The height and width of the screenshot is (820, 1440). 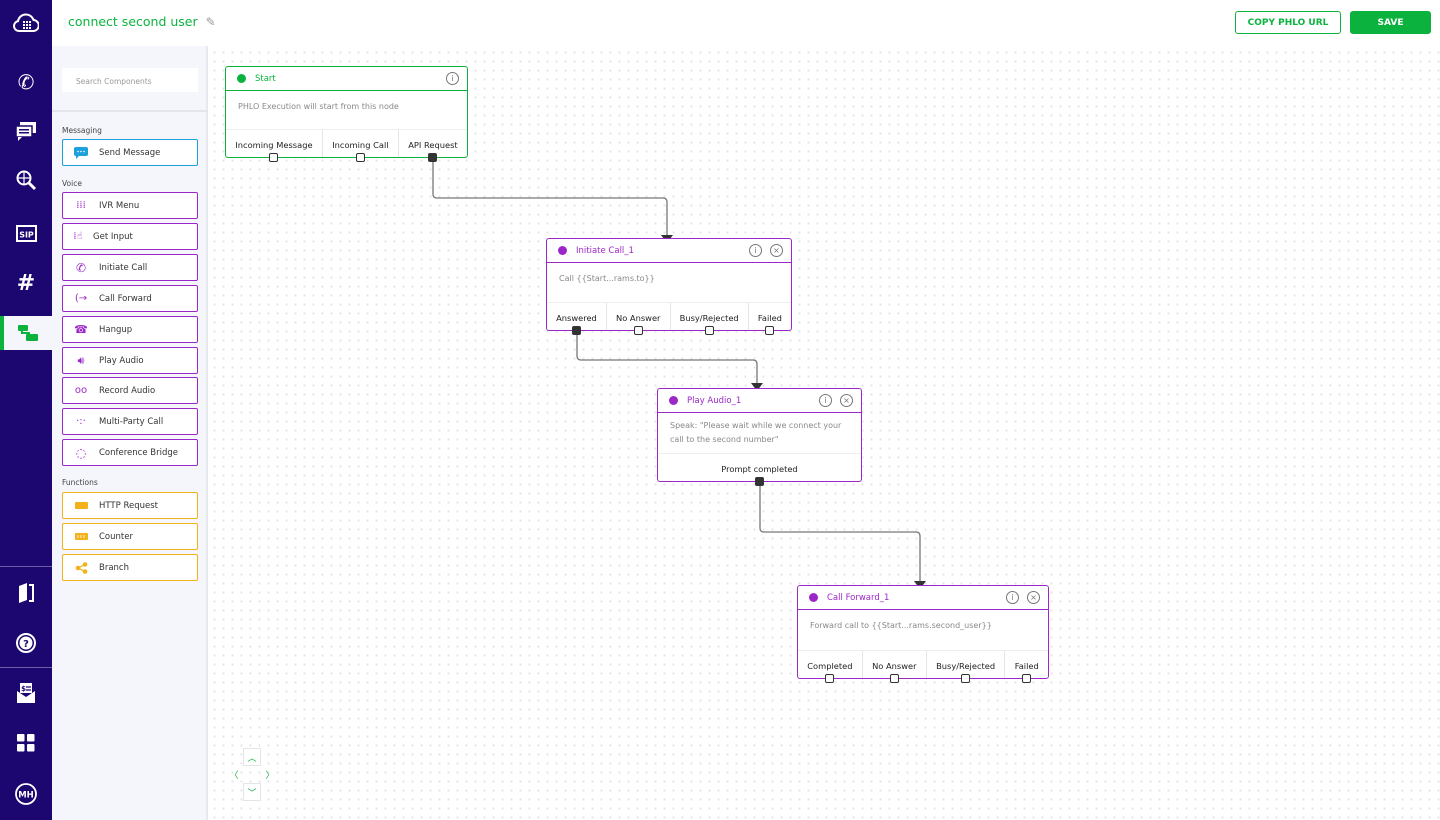 I want to click on rail-lookup, so click(x=26, y=180).